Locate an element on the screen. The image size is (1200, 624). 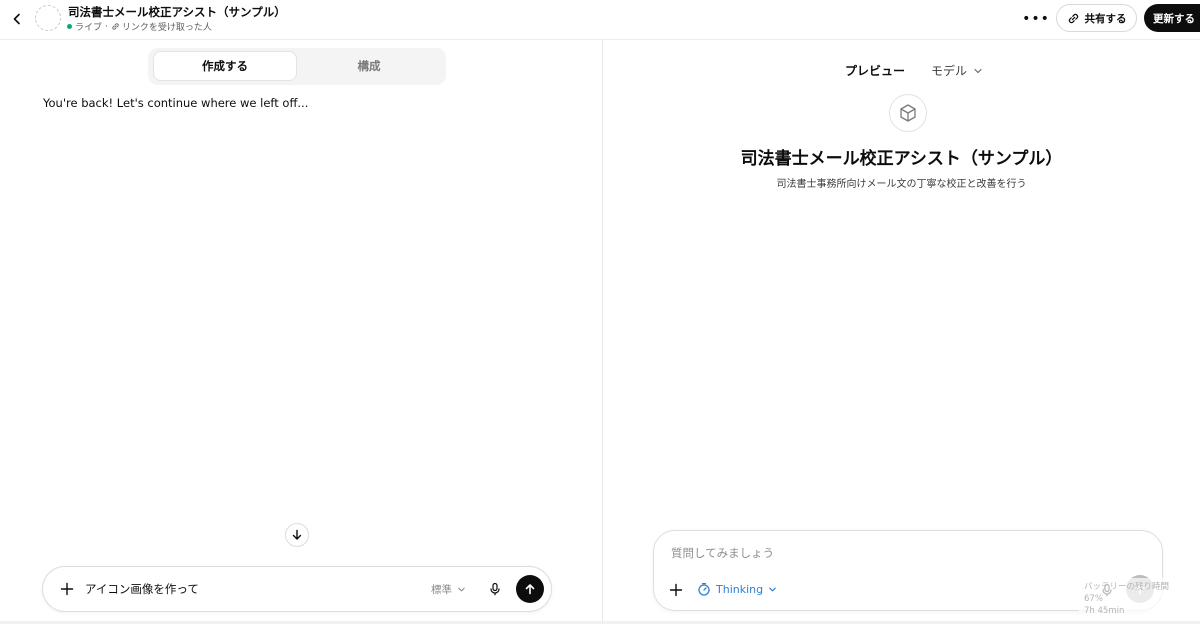
chevron-left-icon is located at coordinates (16, 19).